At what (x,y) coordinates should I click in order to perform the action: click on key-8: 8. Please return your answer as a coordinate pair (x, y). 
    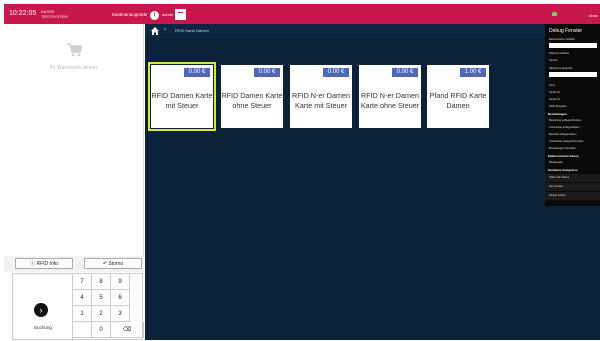
    Looking at the image, I should click on (101, 282).